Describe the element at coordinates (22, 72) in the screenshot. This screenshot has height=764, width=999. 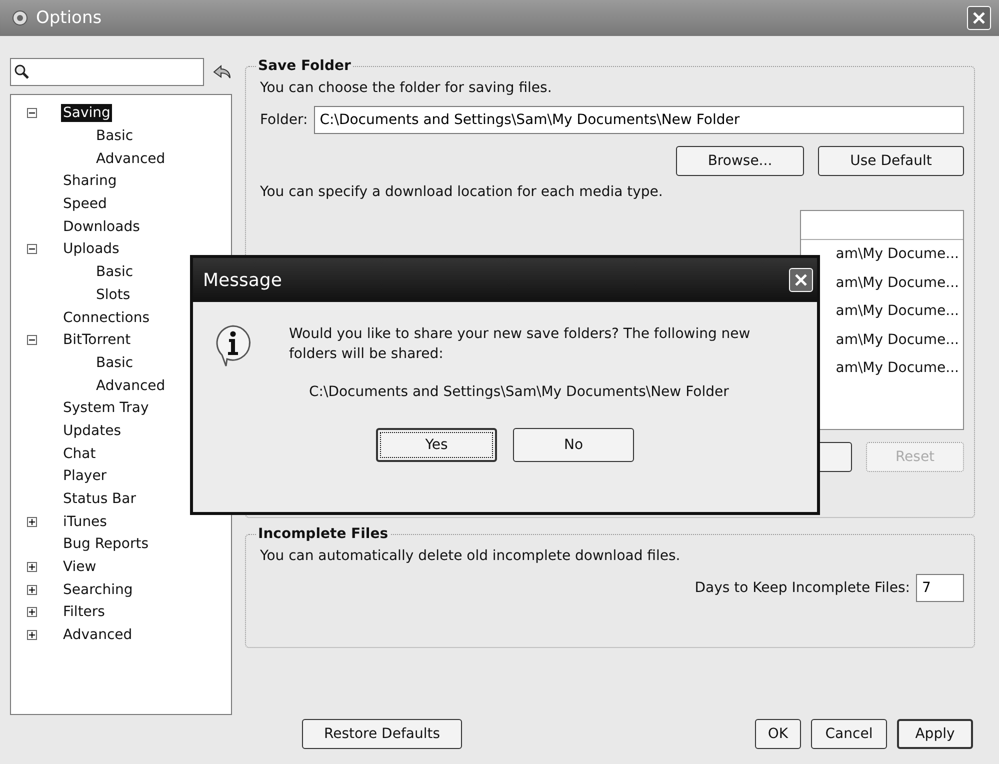
I see `search-icon` at that location.